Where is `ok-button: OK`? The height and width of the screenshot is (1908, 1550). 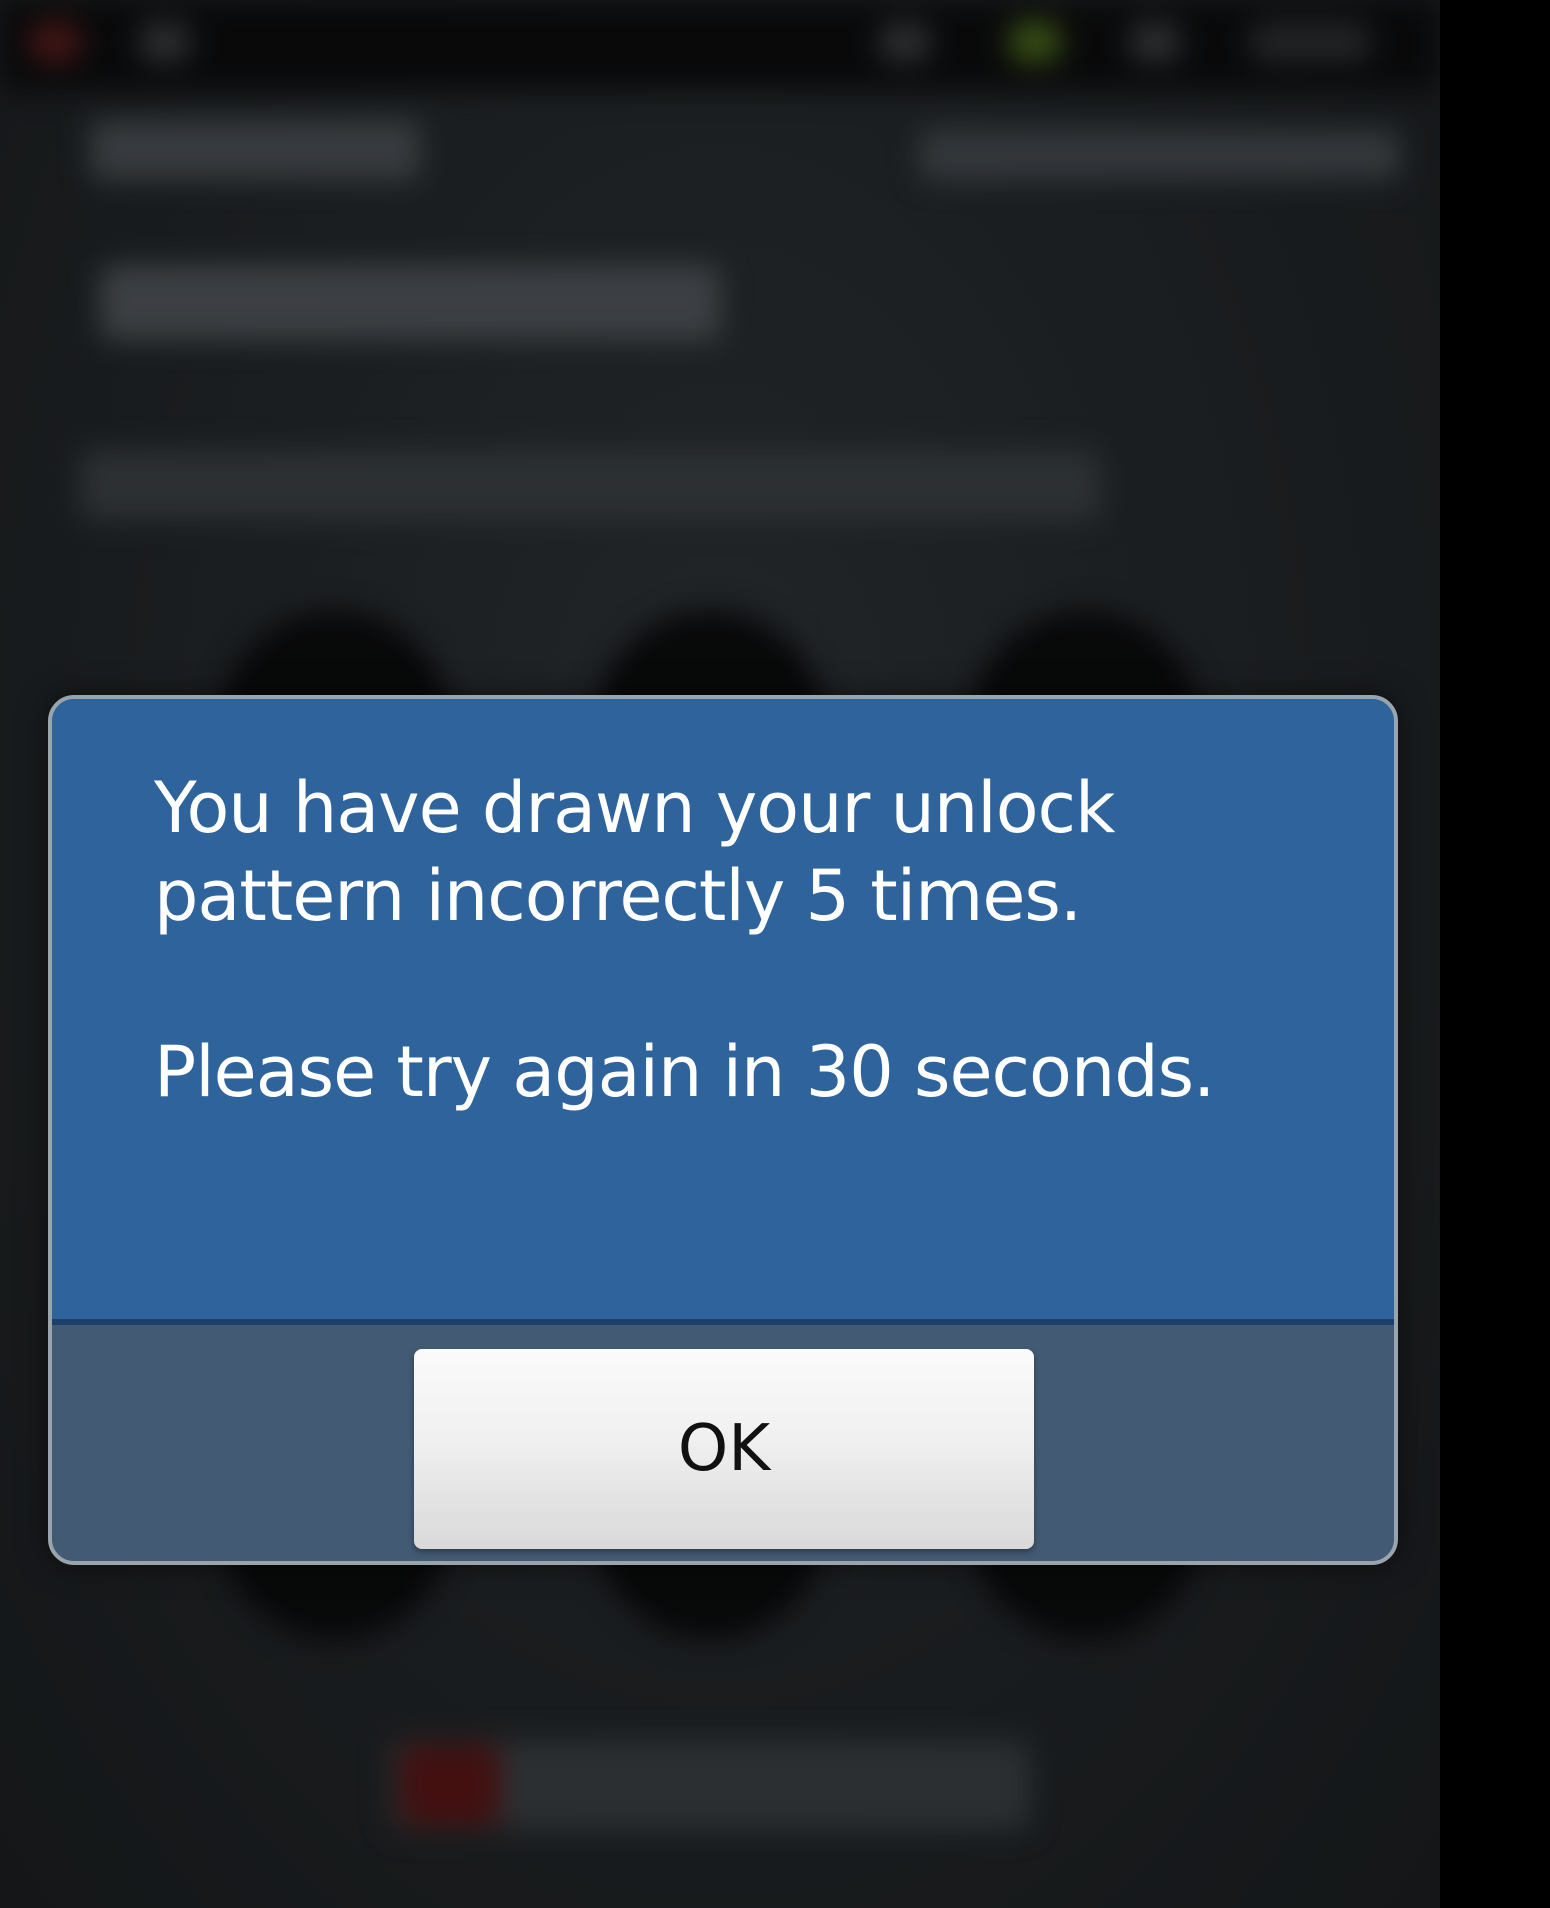
ok-button: OK is located at coordinates (724, 1449).